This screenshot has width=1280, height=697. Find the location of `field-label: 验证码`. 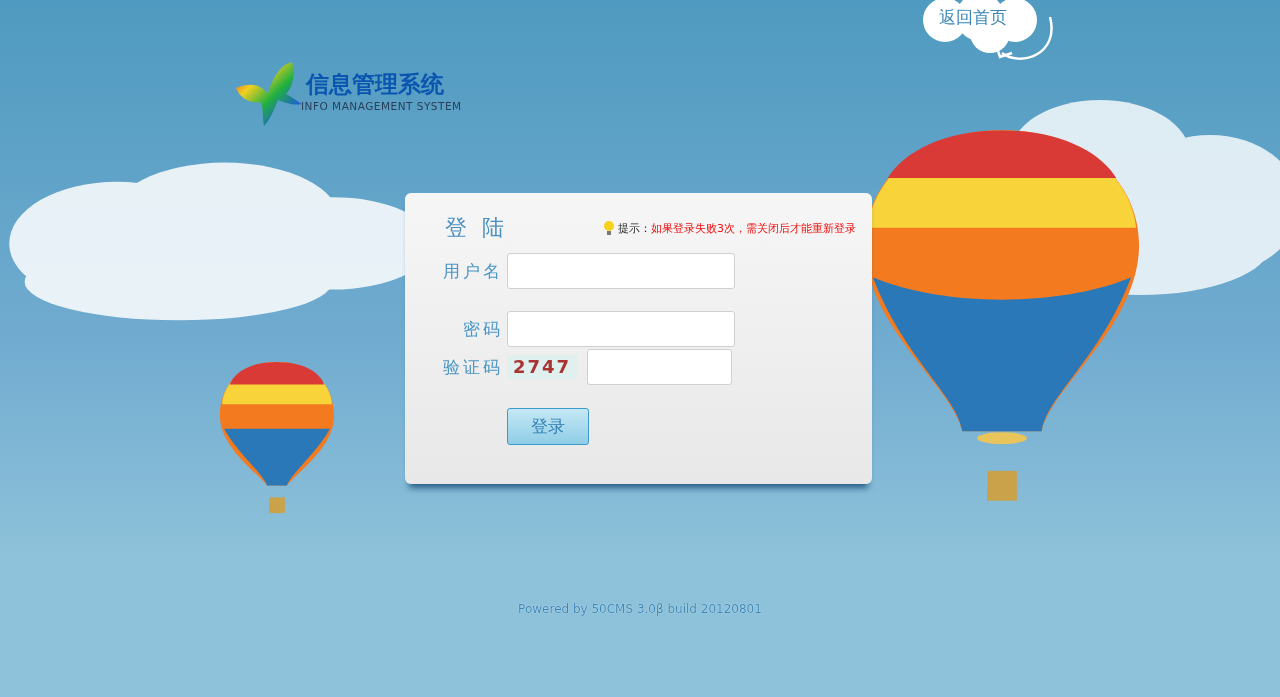

field-label: 验证码 is located at coordinates (472, 367).